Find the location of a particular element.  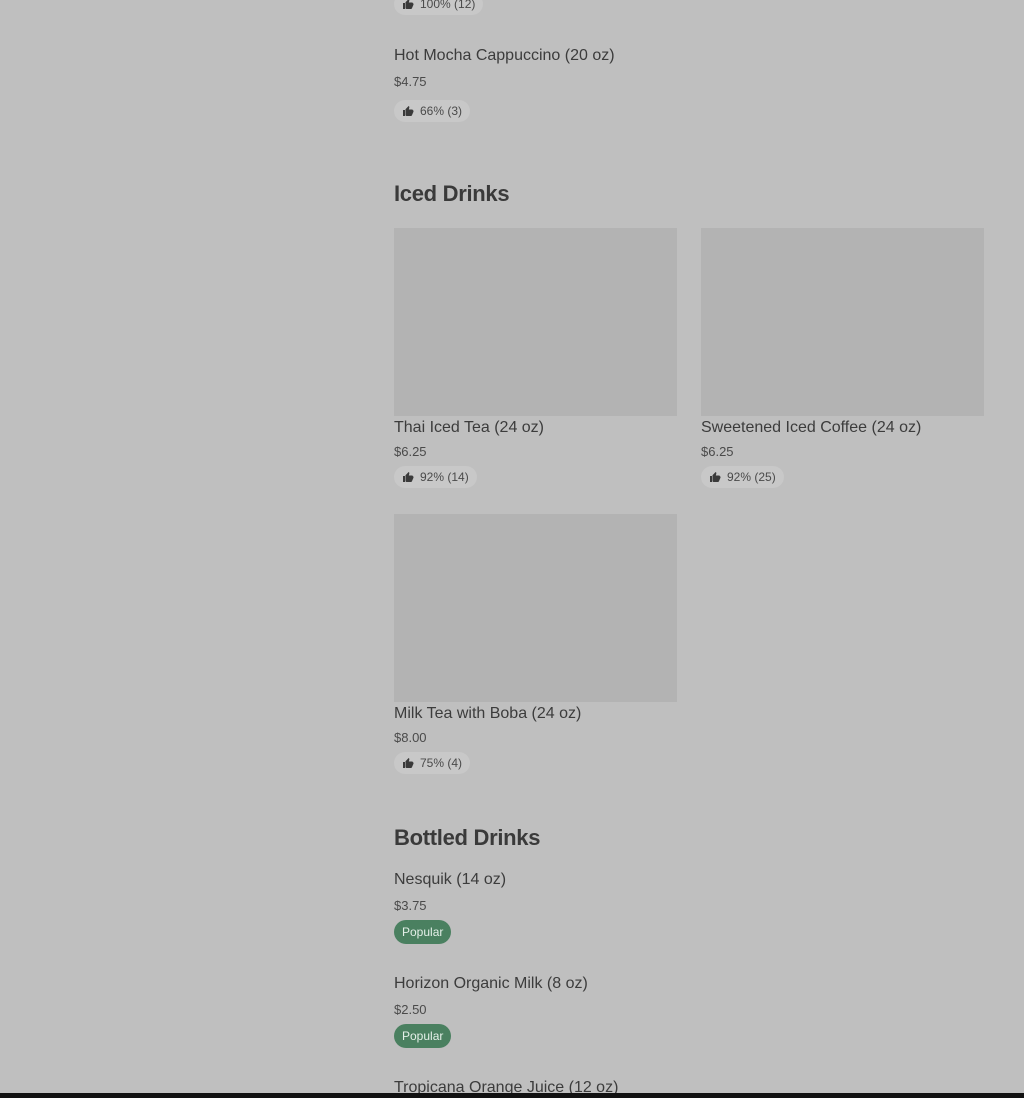

menu-item-name: Nesquik (14 oz) is located at coordinates (450, 880).